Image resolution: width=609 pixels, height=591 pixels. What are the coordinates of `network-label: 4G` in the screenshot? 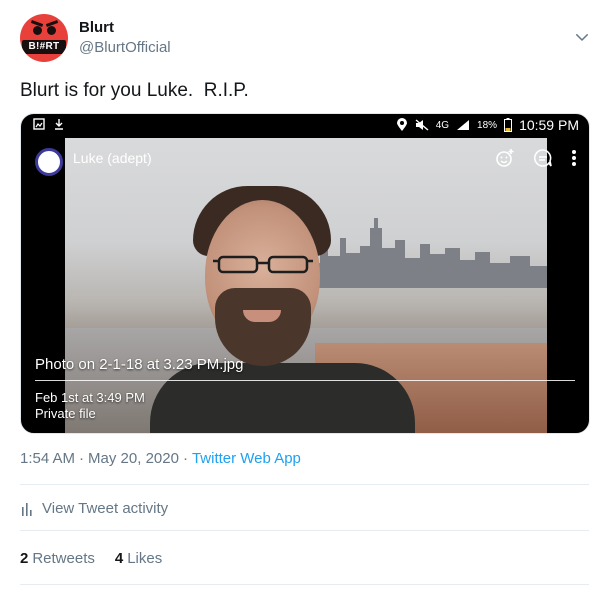 It's located at (442, 125).